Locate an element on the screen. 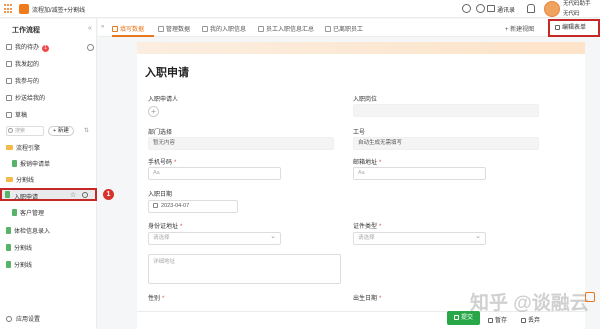  sidebar-title: 工作流程 is located at coordinates (26, 30).